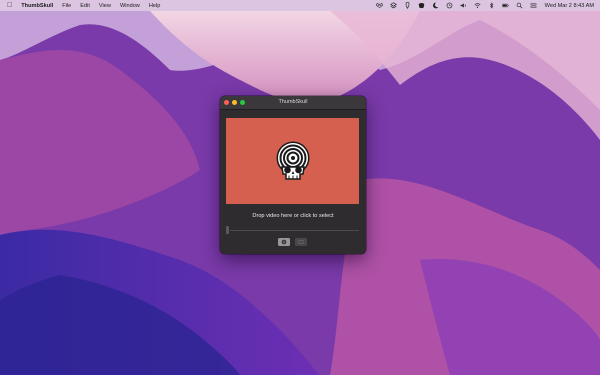  What do you see at coordinates (421, 5) in the screenshot?
I see `mask-icon` at bounding box center [421, 5].